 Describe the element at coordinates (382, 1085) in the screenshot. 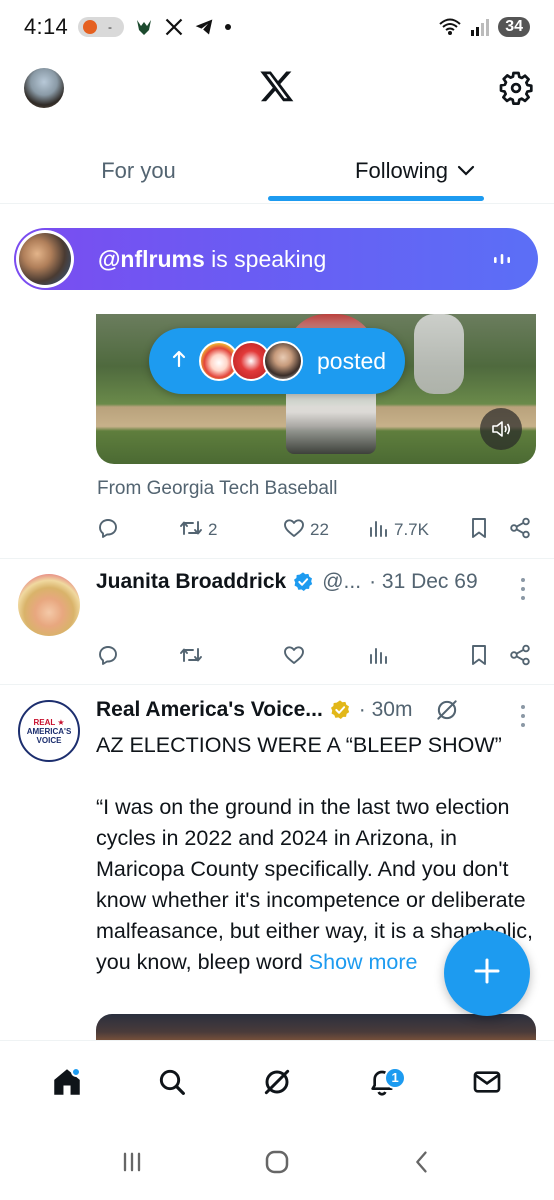

I see `nav-notifications: 1` at that location.